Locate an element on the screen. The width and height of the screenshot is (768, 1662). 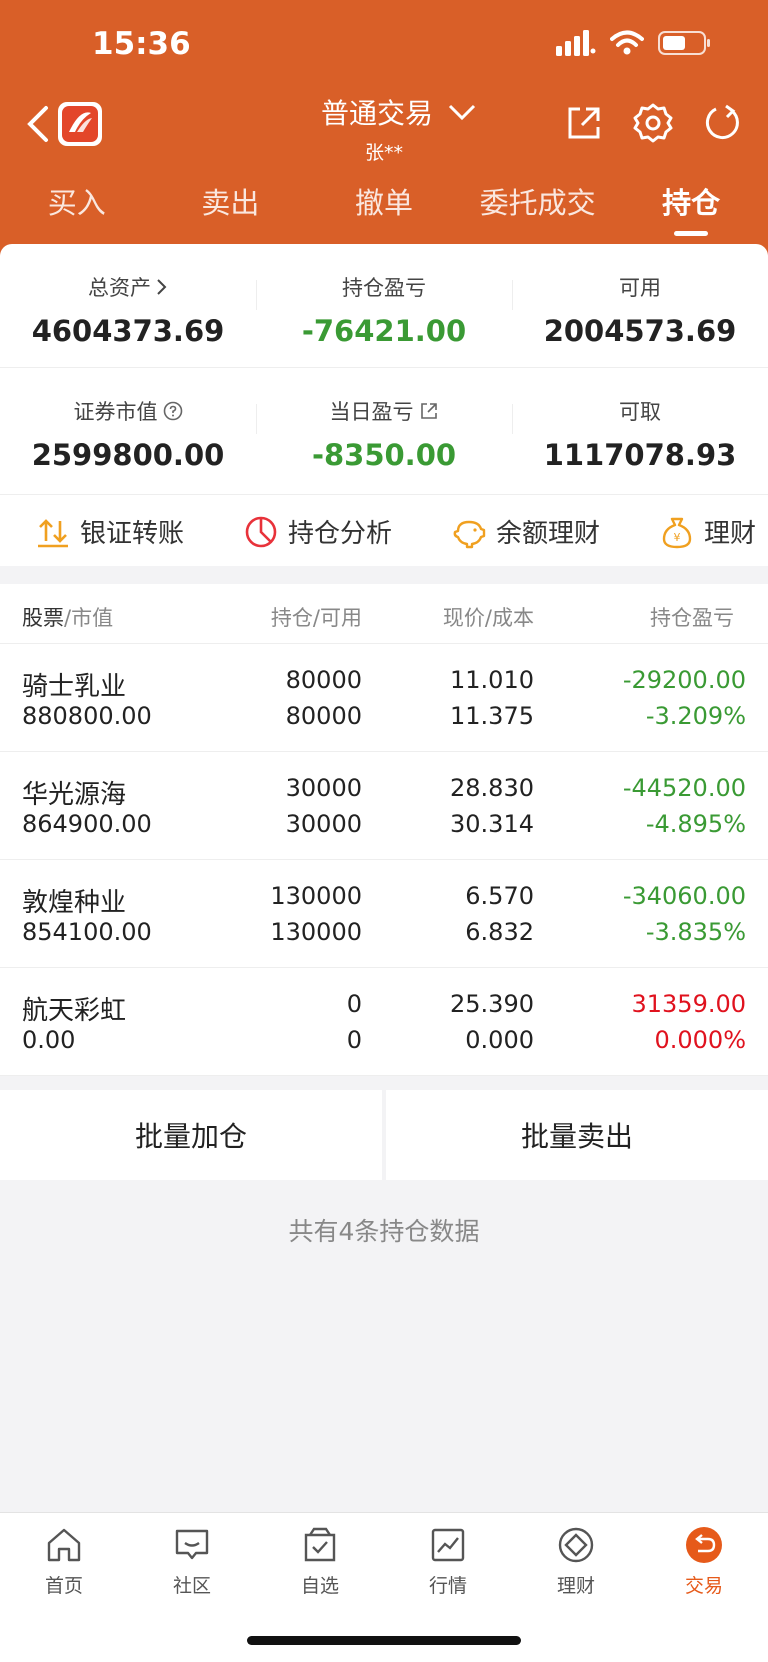
wifi-icon is located at coordinates (627, 42).